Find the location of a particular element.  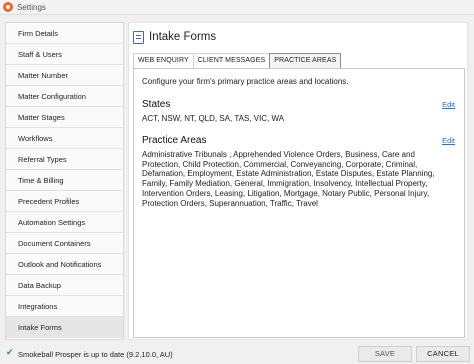

save-button: SAVE is located at coordinates (385, 354).